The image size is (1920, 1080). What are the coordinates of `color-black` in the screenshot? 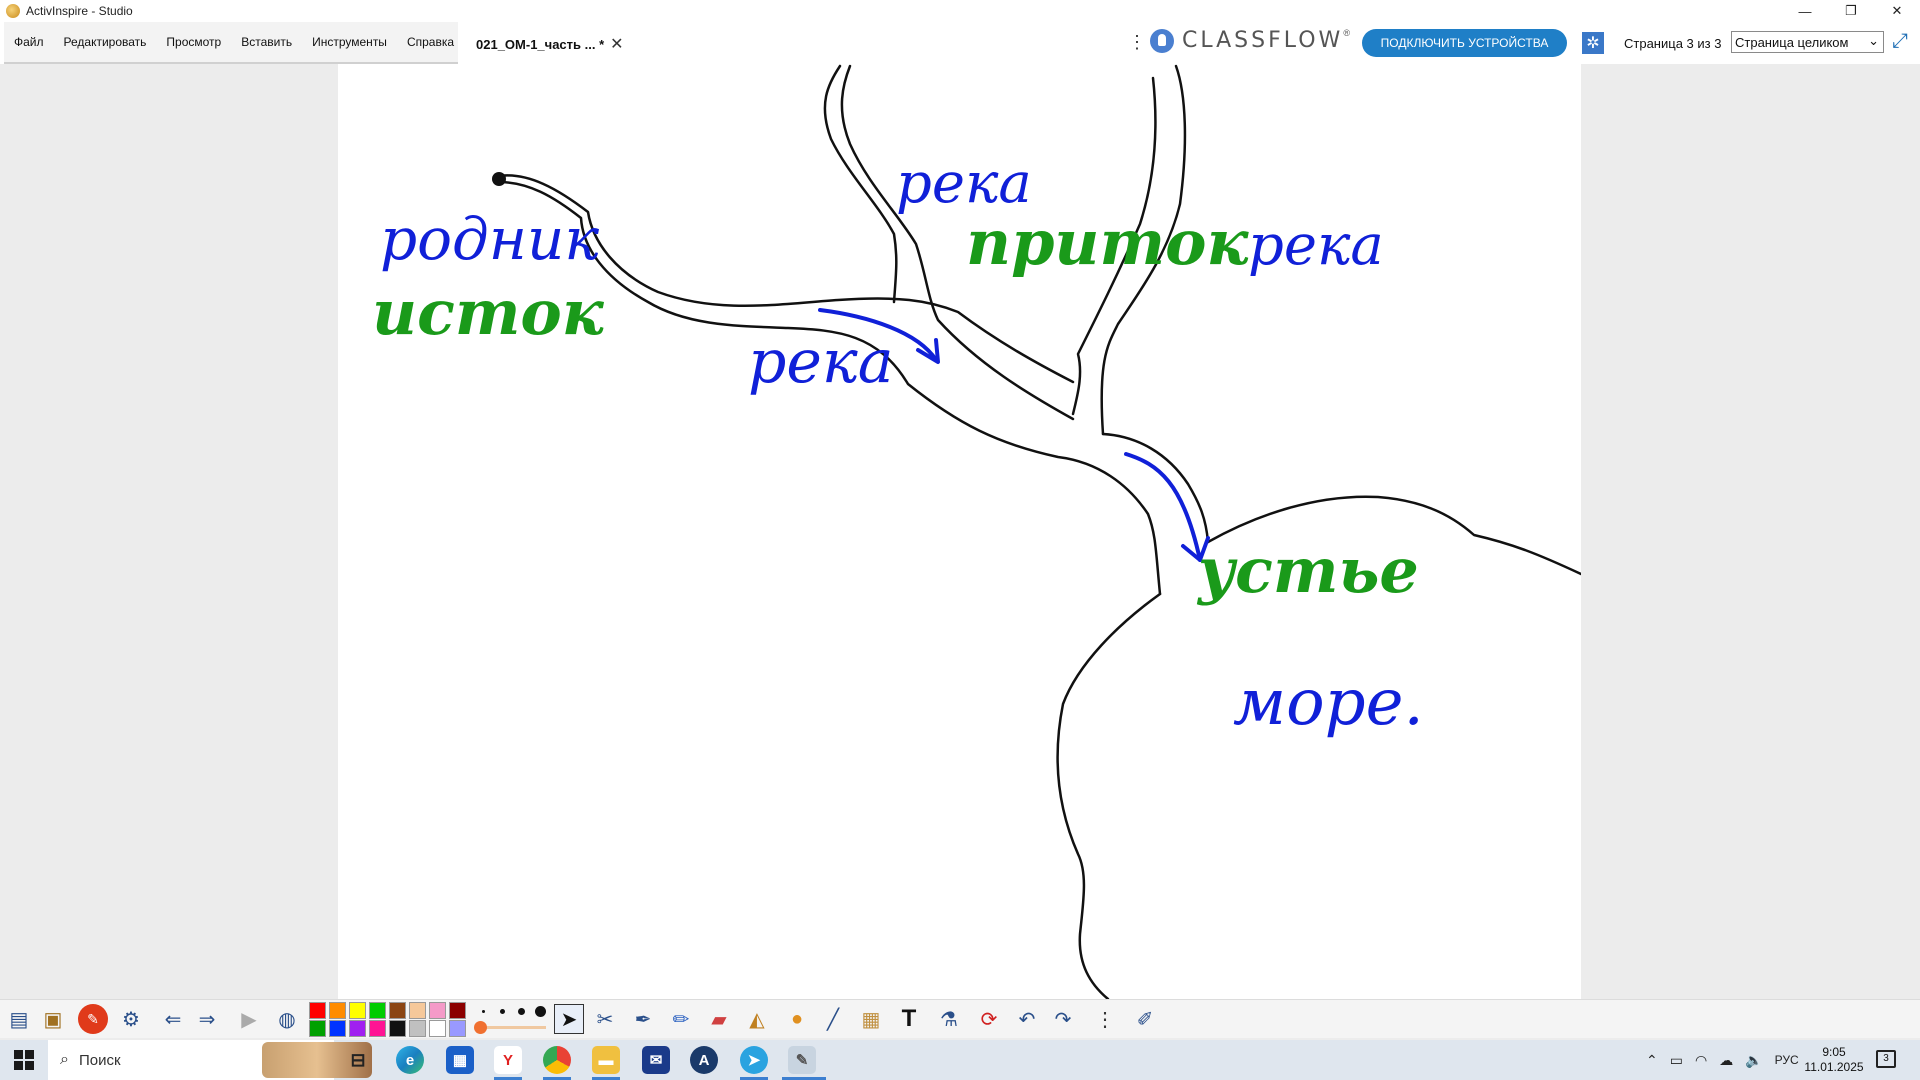 It's located at (397, 1028).